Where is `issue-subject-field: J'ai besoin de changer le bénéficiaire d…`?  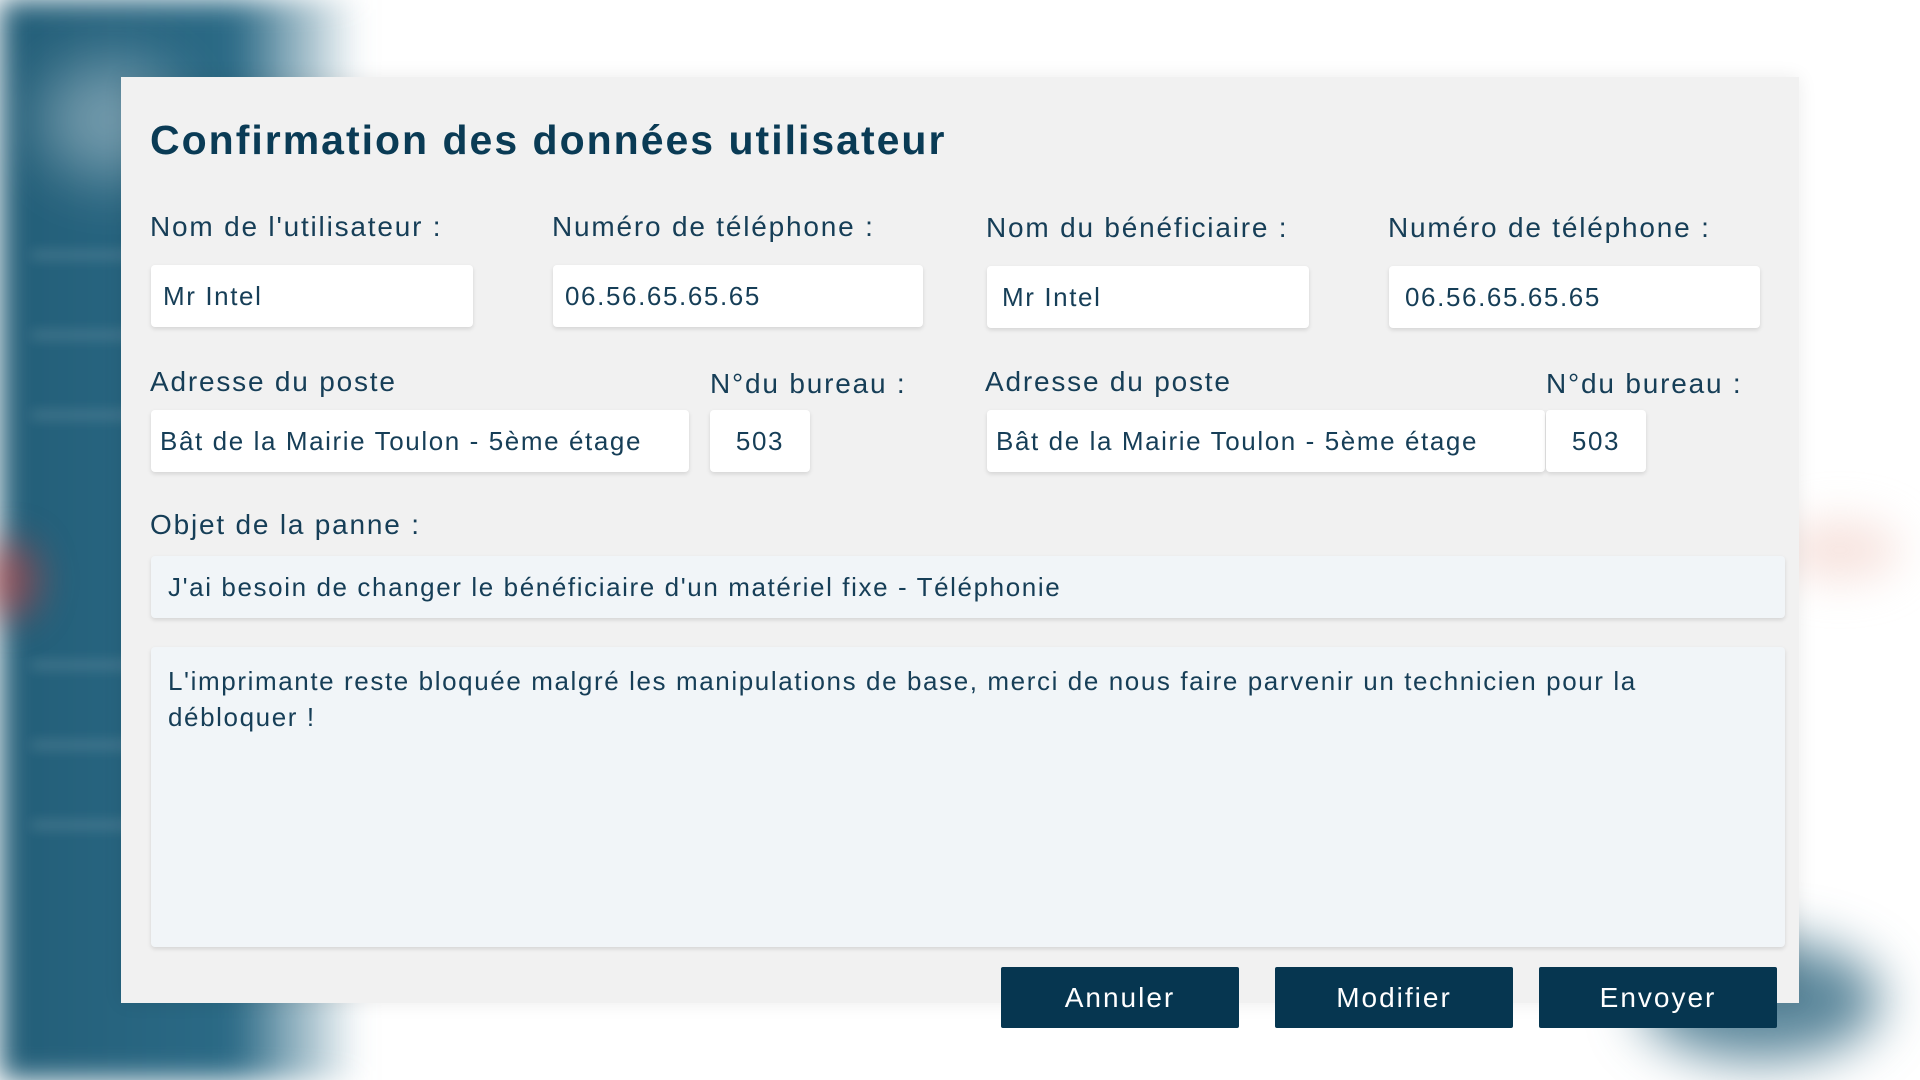 issue-subject-field: J'ai besoin de changer le bénéficiaire d… is located at coordinates (968, 587).